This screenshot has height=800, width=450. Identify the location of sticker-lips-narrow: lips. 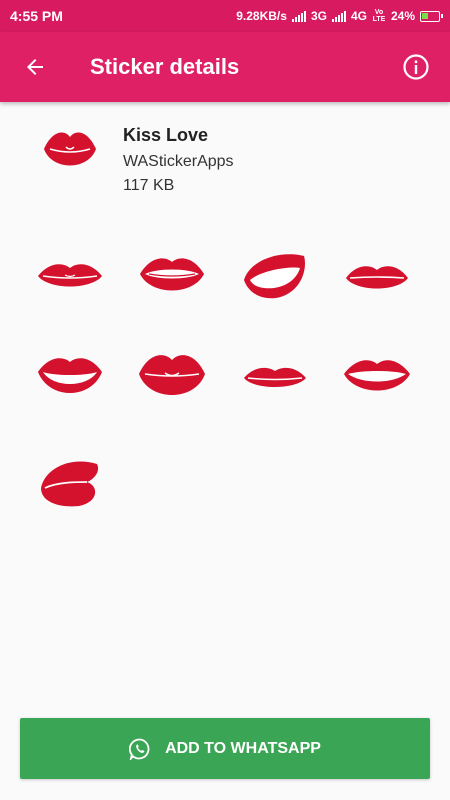
(275, 376).